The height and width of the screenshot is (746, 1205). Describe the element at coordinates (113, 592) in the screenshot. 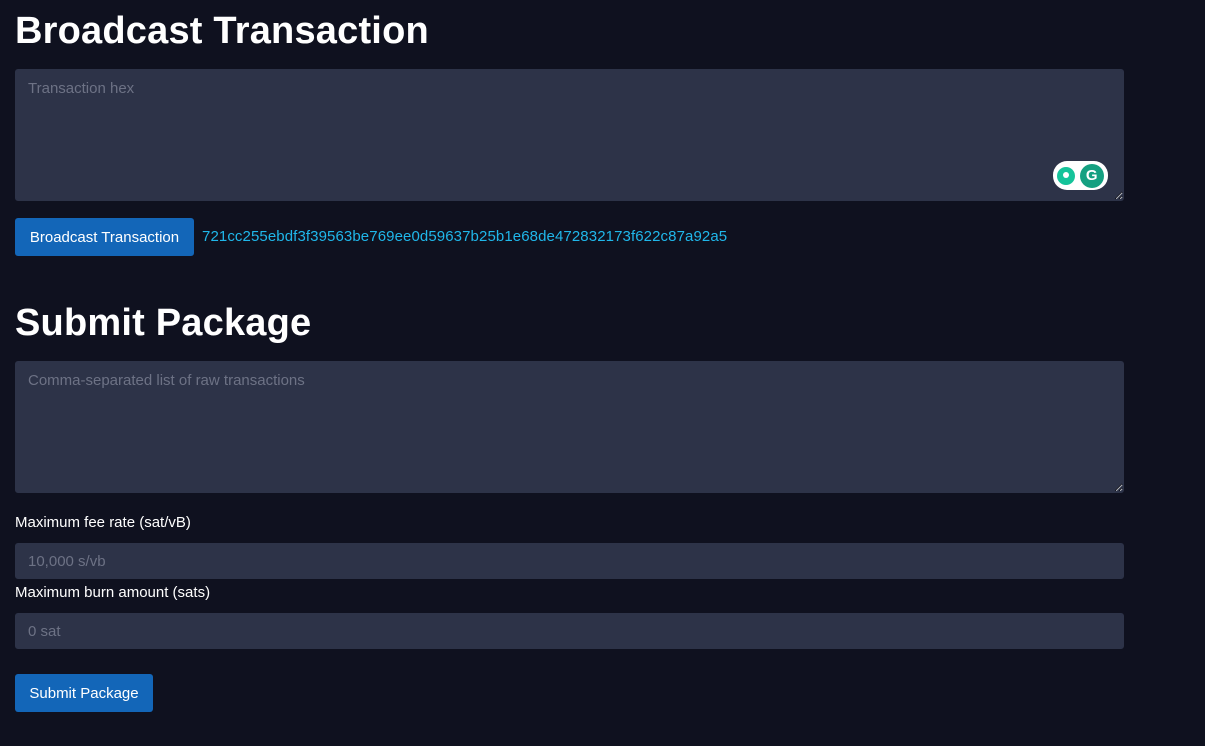

I see `max-burn-amount-label: Maximum burn amount (sats)` at that location.